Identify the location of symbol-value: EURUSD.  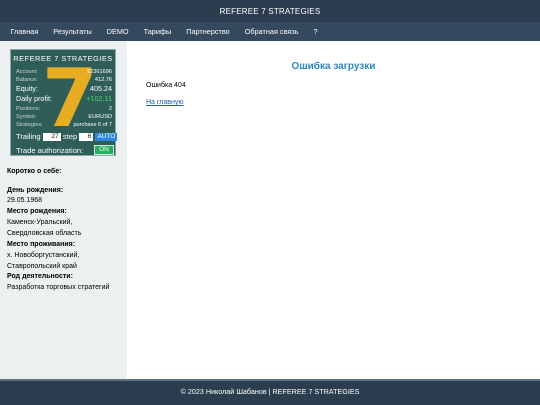
(100, 117).